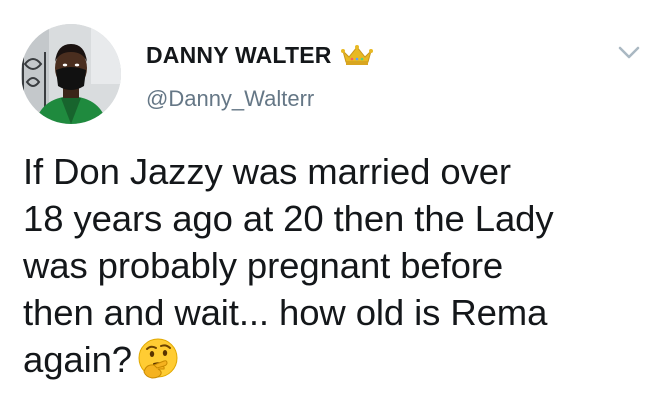  Describe the element at coordinates (263, 265) in the screenshot. I see `tweet-line: was probably pregnant before` at that location.